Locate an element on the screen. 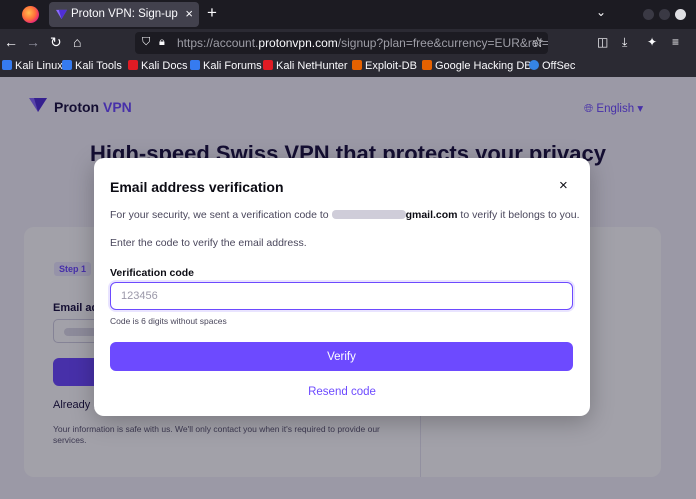 The height and width of the screenshot is (499, 696). tab-close-icon: × is located at coordinates (189, 13).